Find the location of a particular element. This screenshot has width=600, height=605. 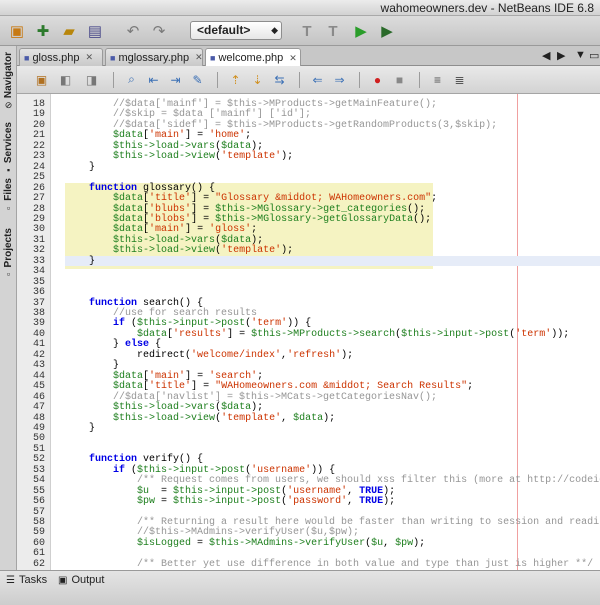

sidebar-tab-navigator: Navigator ⊘ is located at coordinates (8, 81).